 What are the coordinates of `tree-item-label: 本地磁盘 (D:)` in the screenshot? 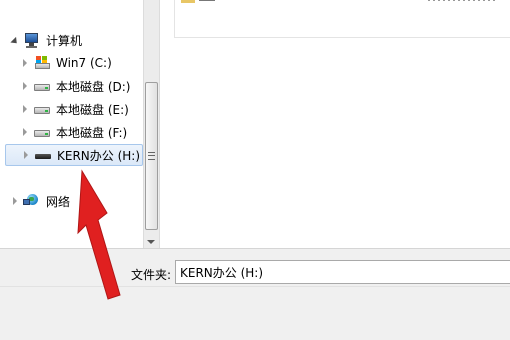 It's located at (93, 86).